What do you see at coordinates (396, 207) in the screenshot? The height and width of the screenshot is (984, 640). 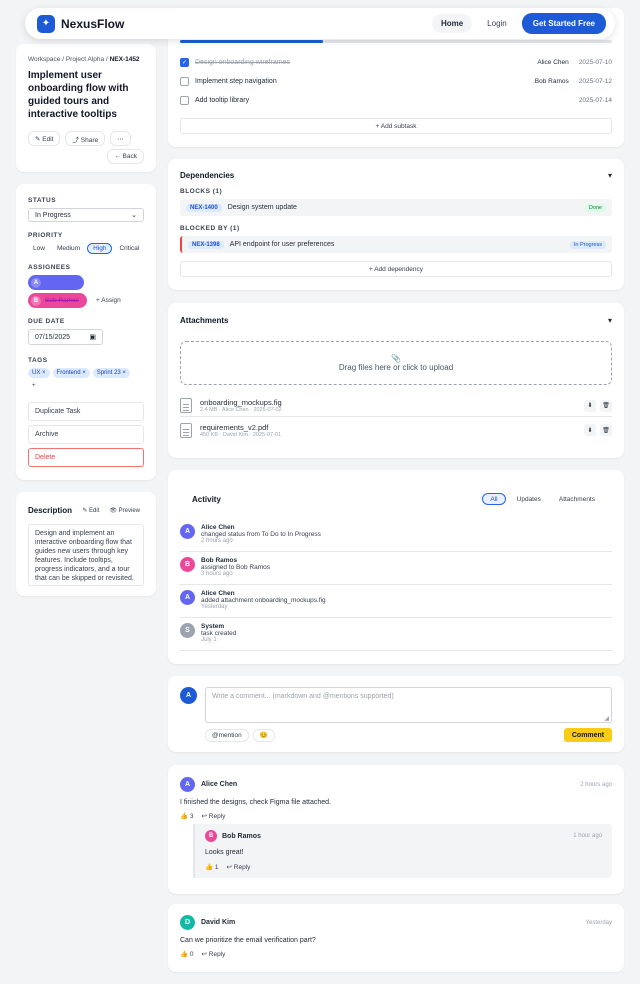 I see `dependency-row: NEX-1400 Design system update Done` at bounding box center [396, 207].